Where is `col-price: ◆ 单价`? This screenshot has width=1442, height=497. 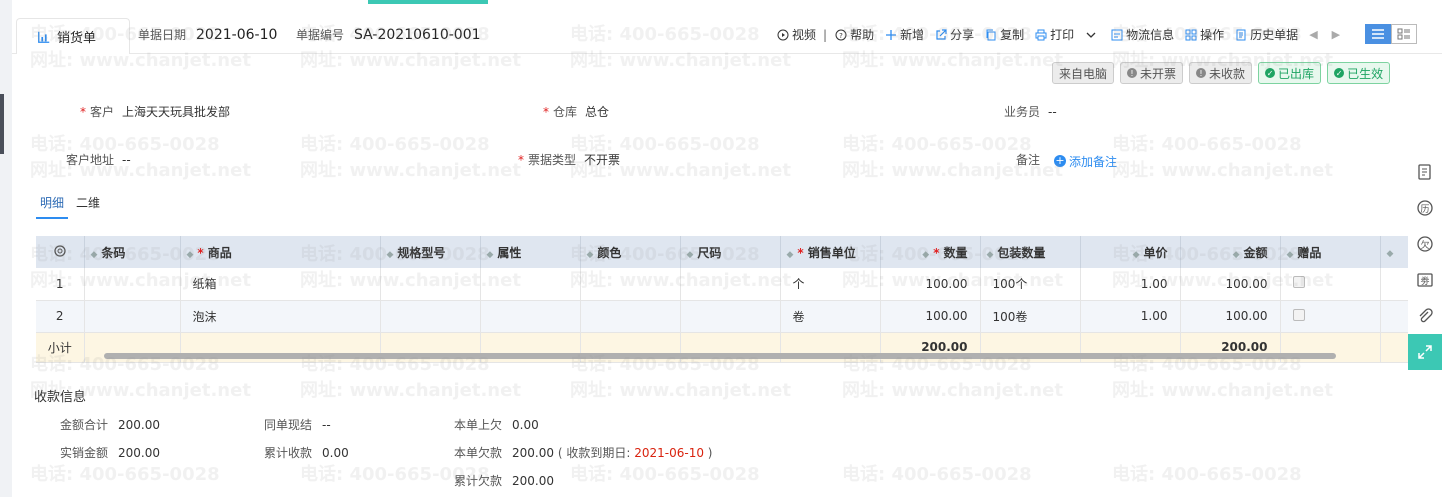
col-price: ◆ 单价 is located at coordinates (1130, 252).